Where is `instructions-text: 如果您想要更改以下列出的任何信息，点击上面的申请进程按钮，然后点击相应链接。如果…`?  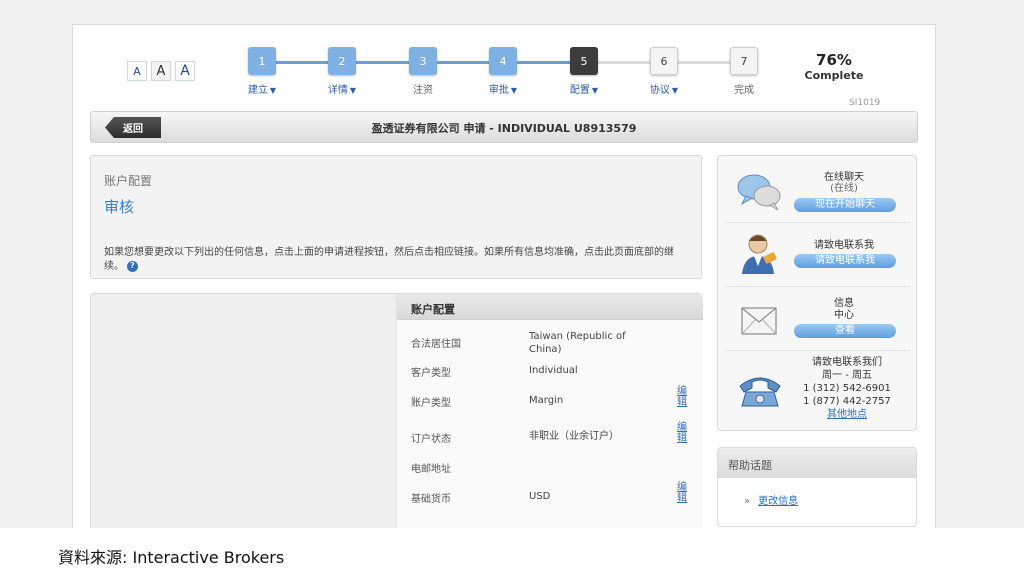 instructions-text: 如果您想要更改以下列出的任何信息，点击上面的申请进程按钮，然后点击相应链接。如果… is located at coordinates (389, 259).